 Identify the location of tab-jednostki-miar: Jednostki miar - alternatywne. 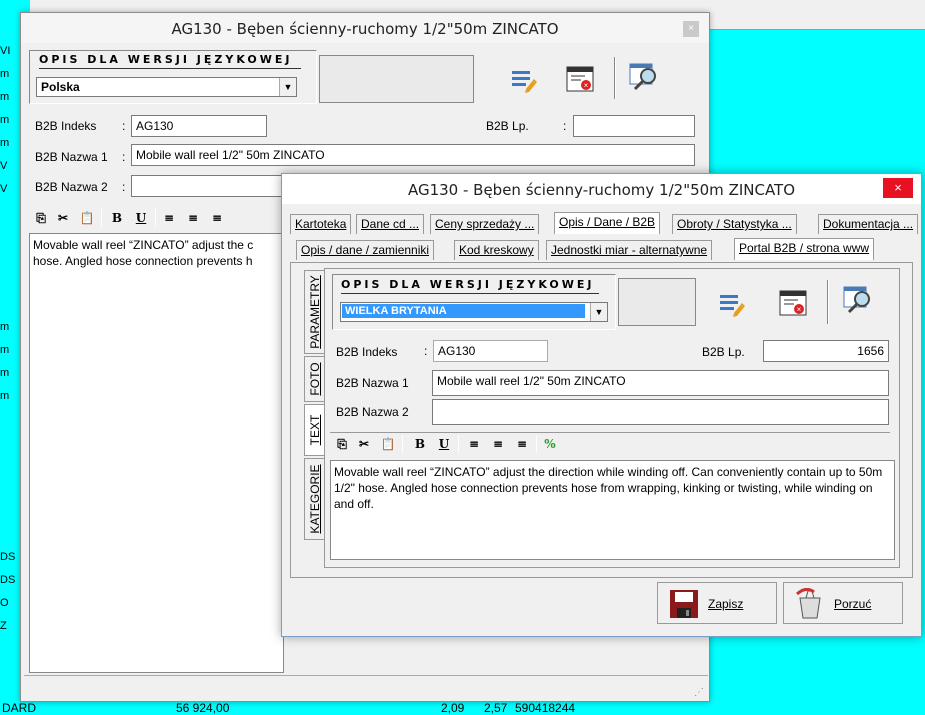
(629, 250).